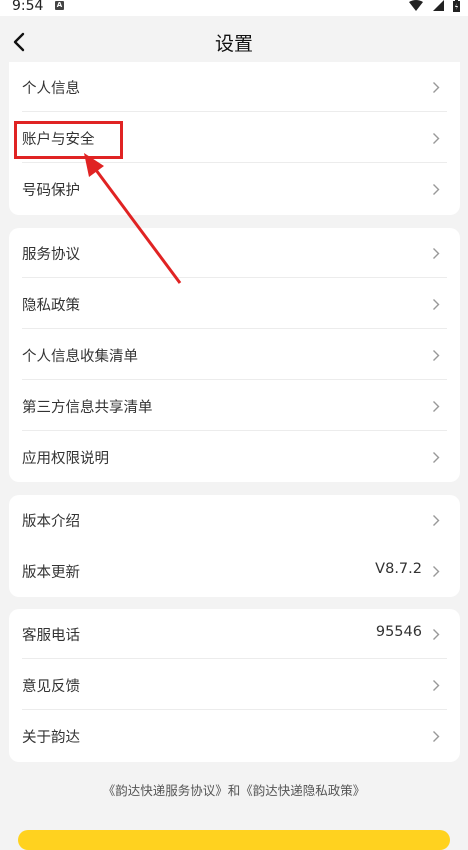 The image size is (468, 850). What do you see at coordinates (234, 736) in the screenshot?
I see `row-about-yunda: 关于韵达` at bounding box center [234, 736].